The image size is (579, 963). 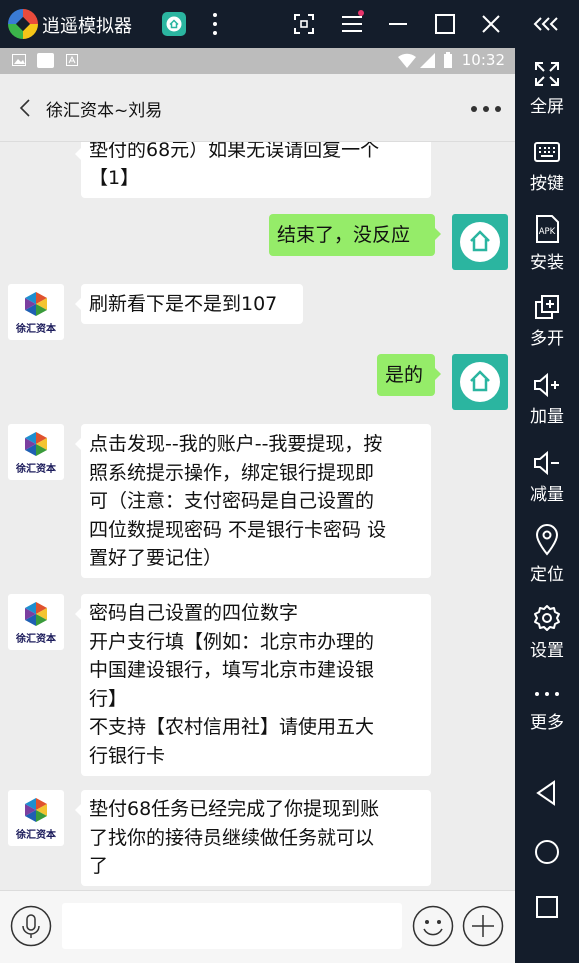 What do you see at coordinates (483, 60) in the screenshot?
I see `status-time: 10:32` at bounding box center [483, 60].